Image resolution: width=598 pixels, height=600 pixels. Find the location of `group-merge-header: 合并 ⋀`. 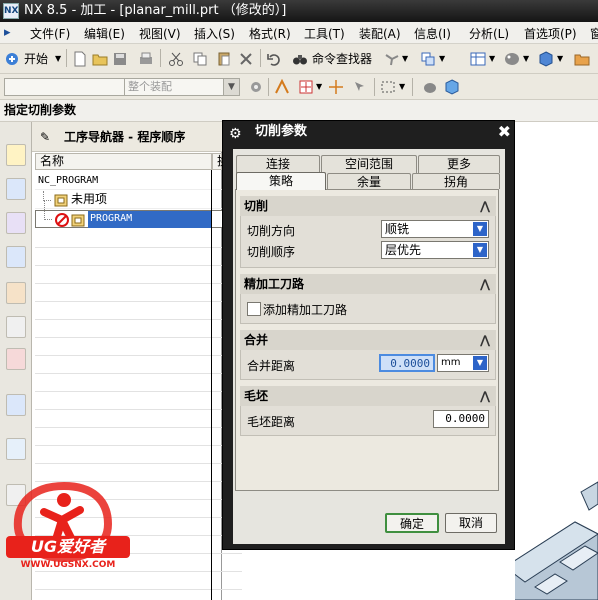

group-merge-header: 合并 ⋀ is located at coordinates (368, 340).